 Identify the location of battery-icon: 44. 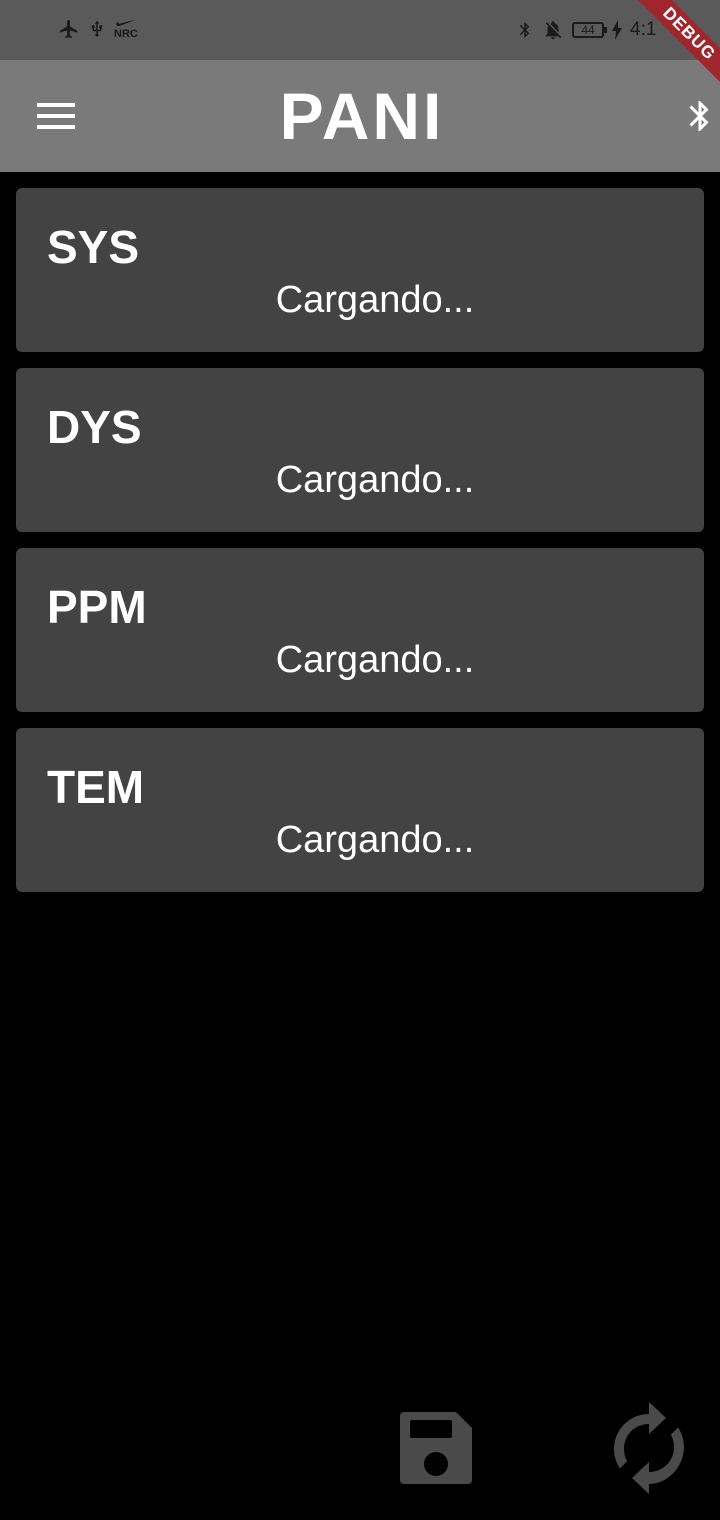
(589, 30).